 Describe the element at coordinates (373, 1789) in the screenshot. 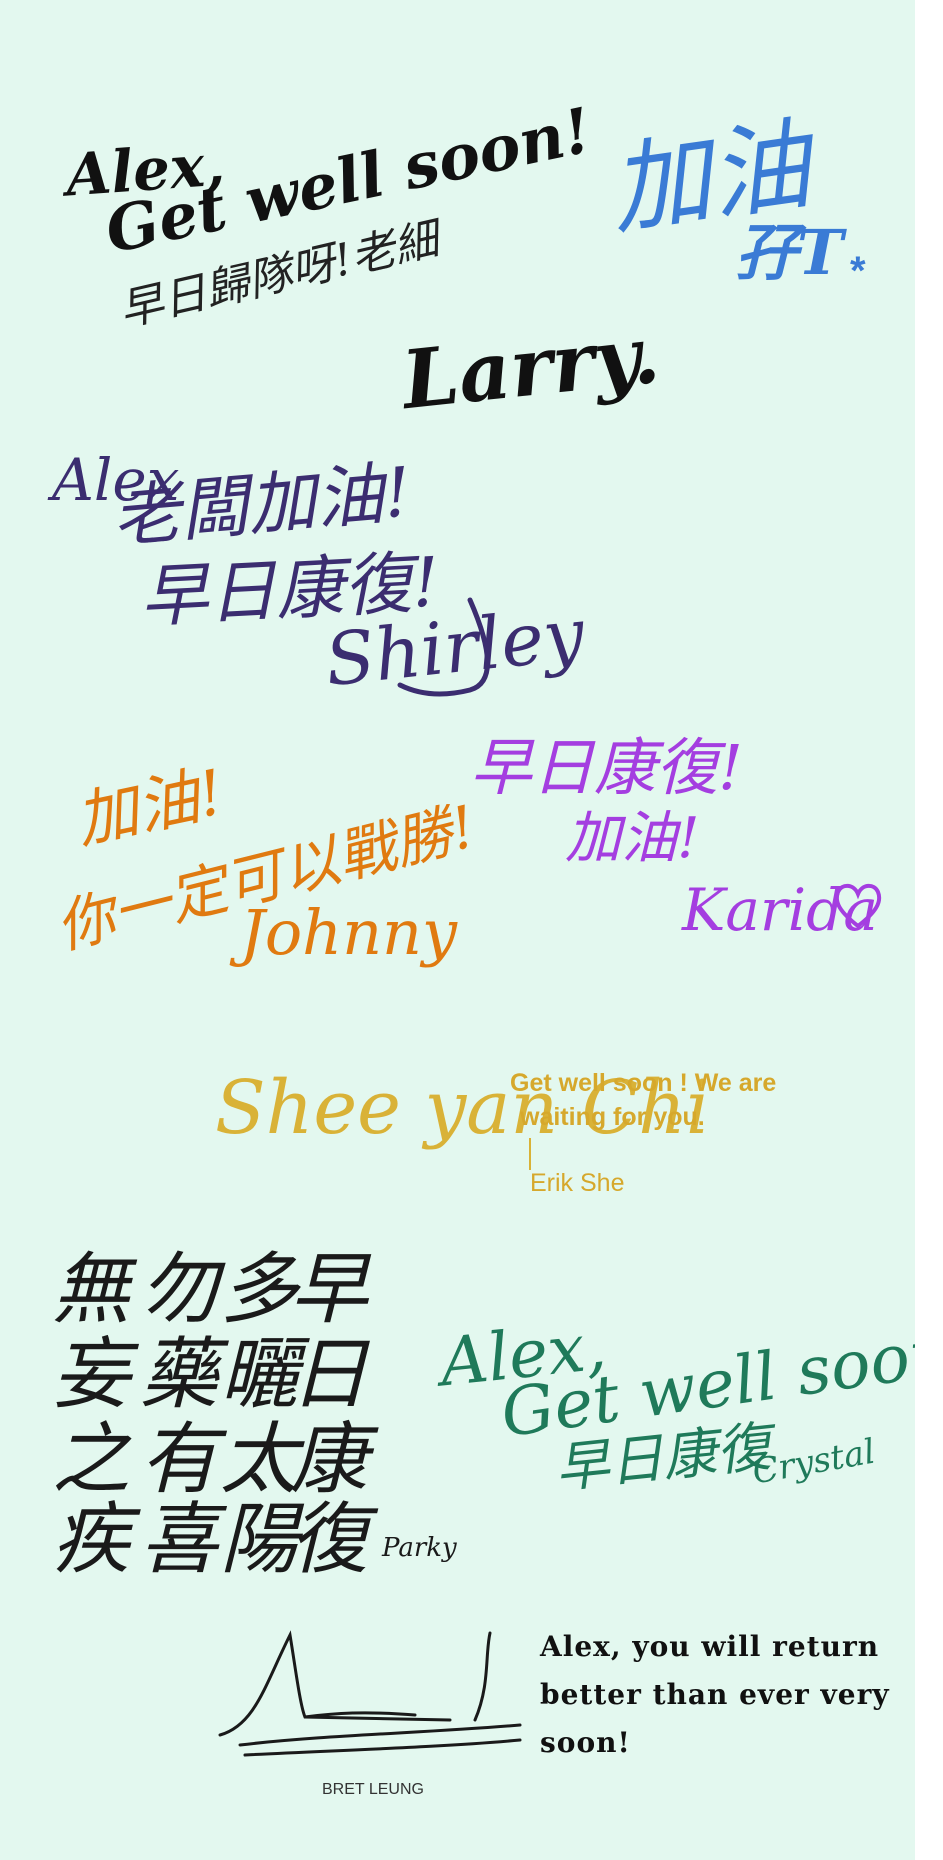

I see `bret-name: BRET LEUNG` at that location.